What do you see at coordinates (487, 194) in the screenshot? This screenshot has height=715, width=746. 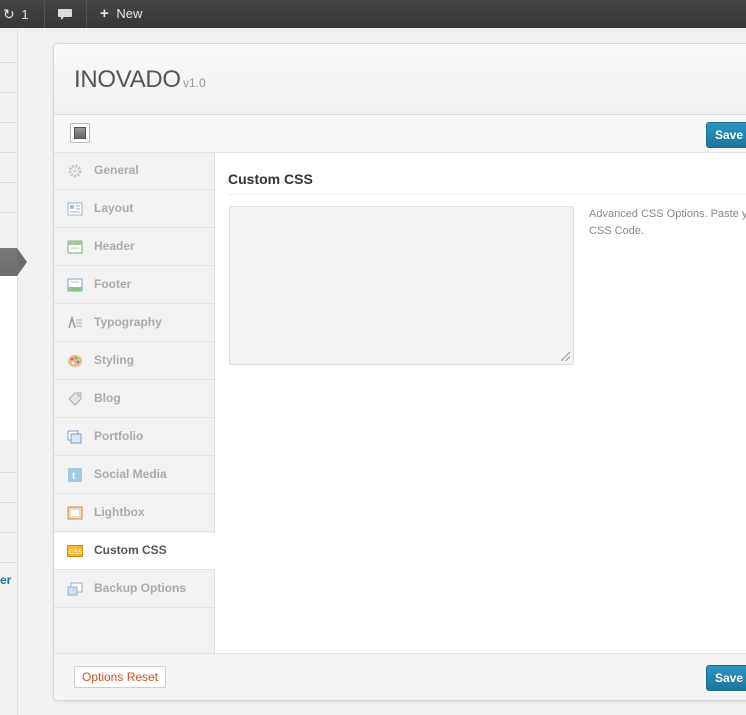 I see `section-divider` at bounding box center [487, 194].